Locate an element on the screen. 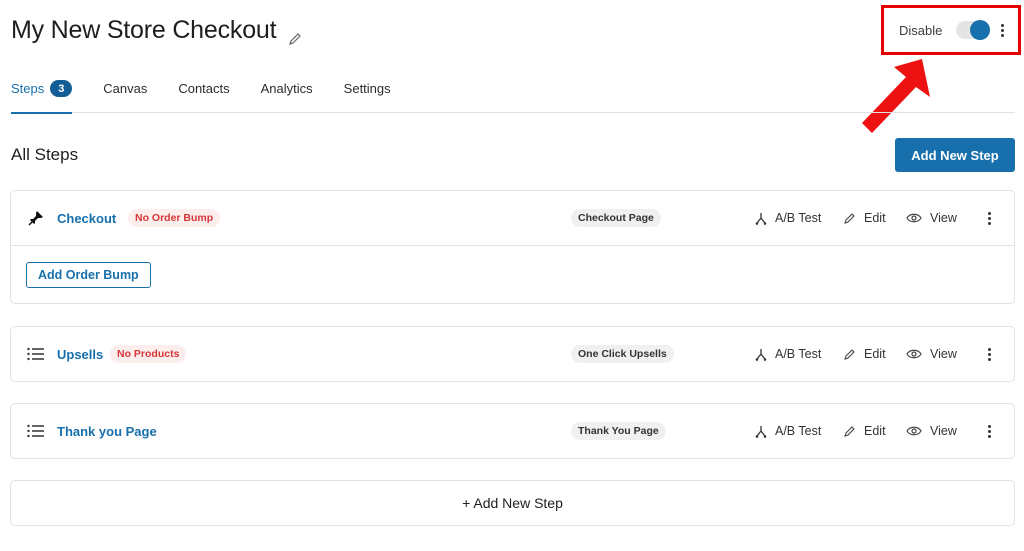 This screenshot has height=551, width=1024. tab-canvas: Canvas is located at coordinates (125, 95).